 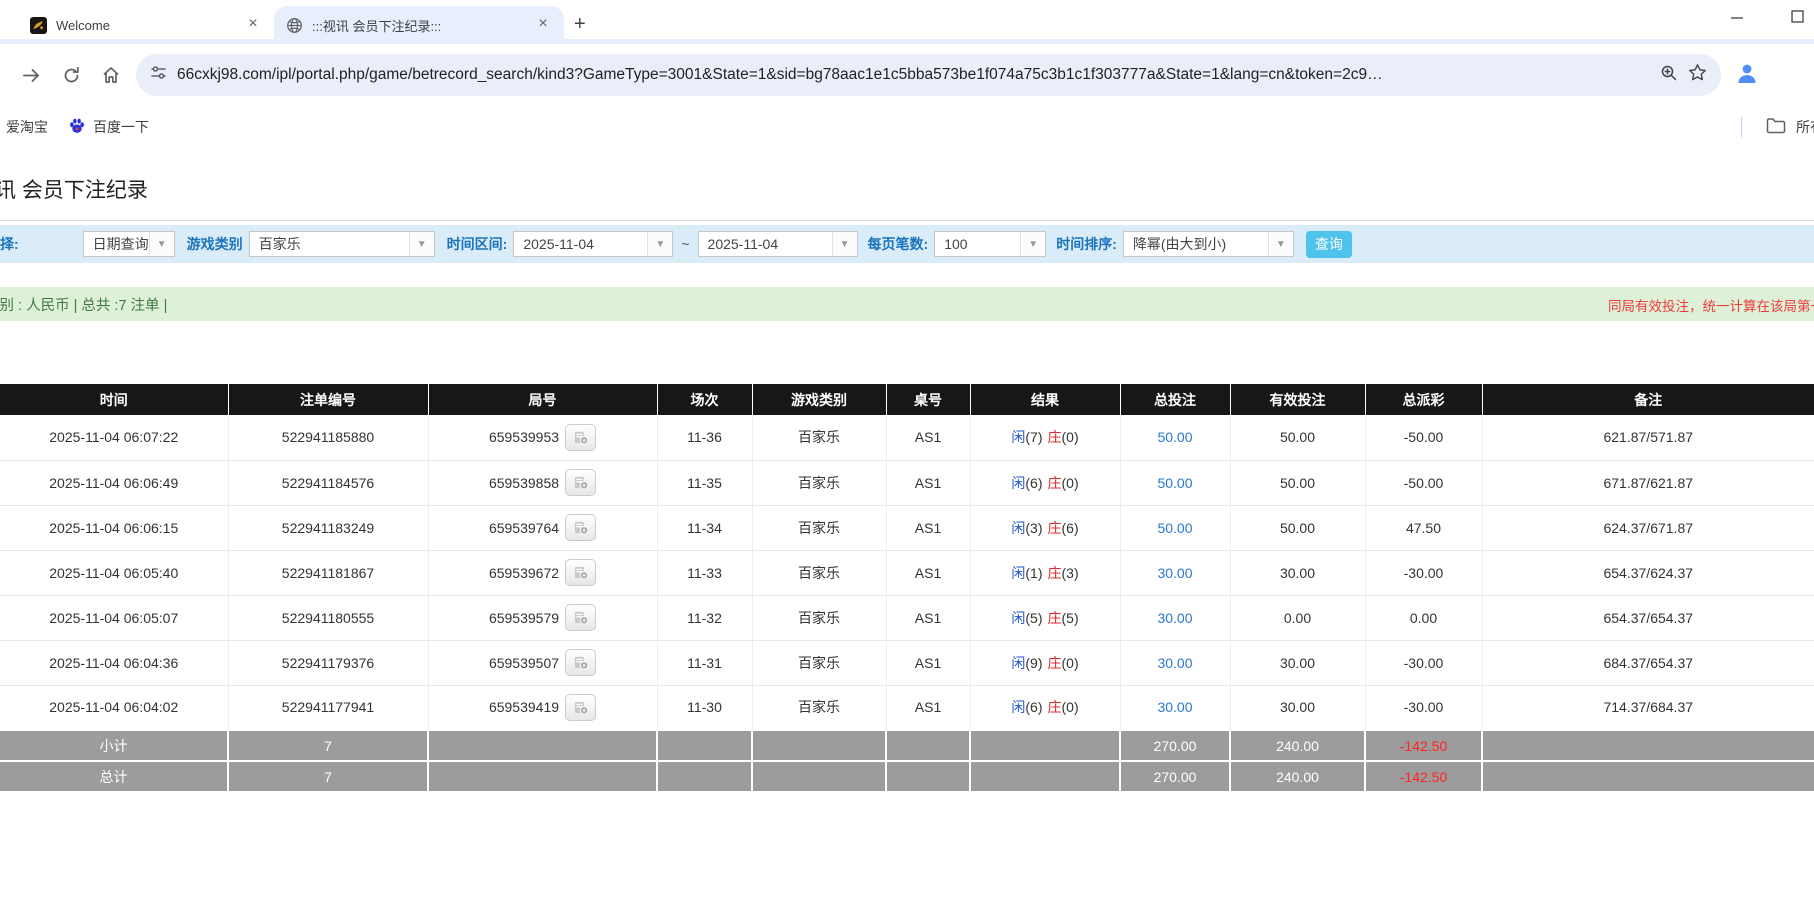 I want to click on page-size-label: 每页笔数:, so click(x=898, y=244).